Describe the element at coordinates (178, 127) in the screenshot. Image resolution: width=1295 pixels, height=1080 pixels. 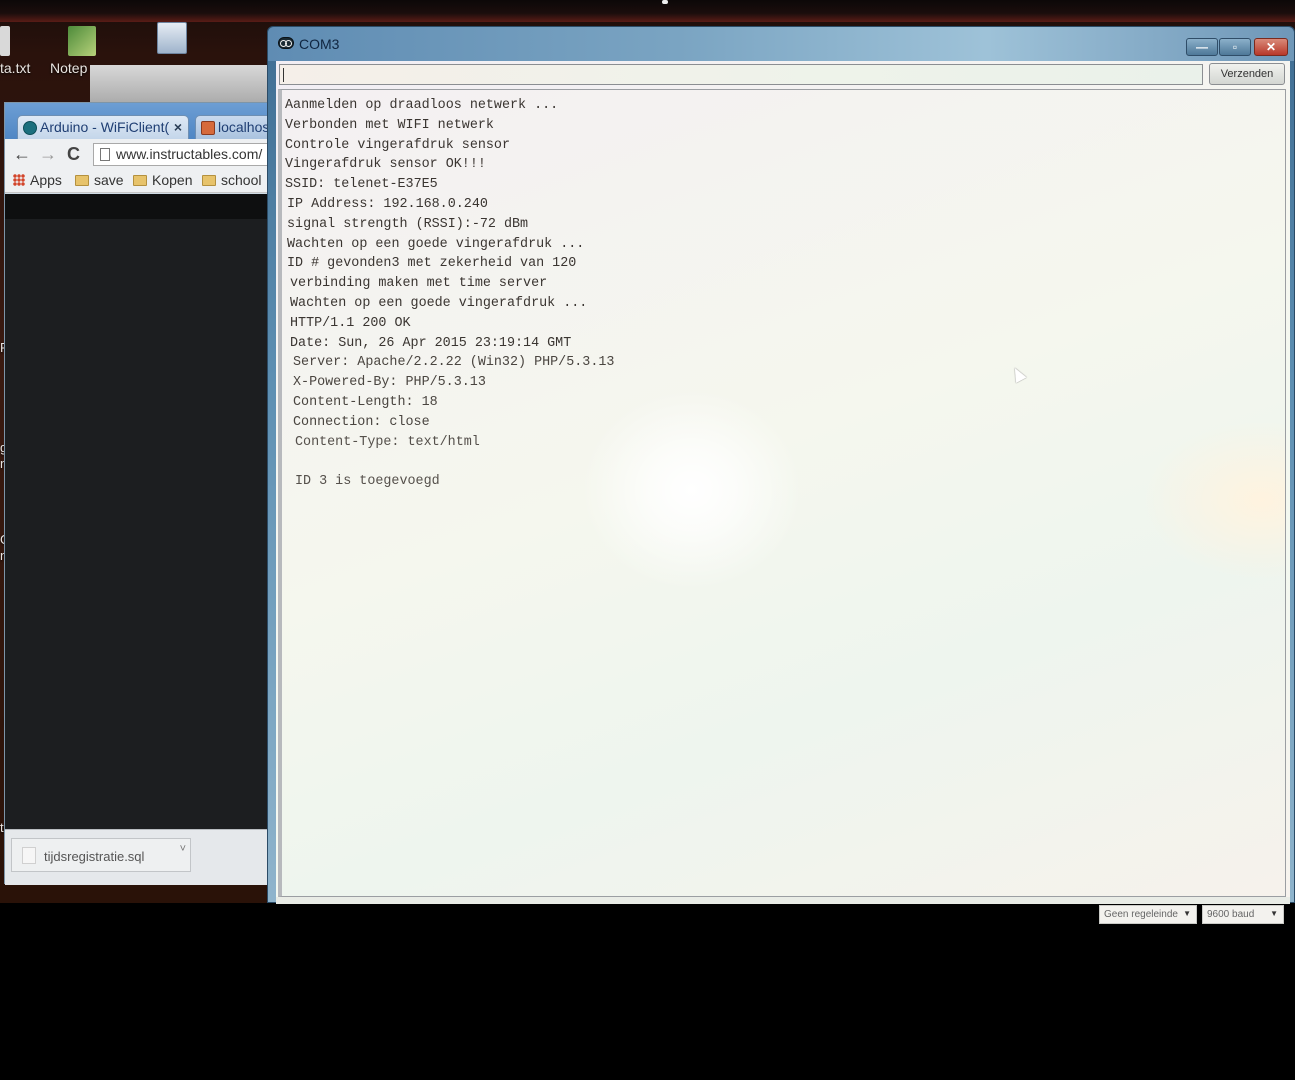
I see `close-tab-icon: ×` at that location.